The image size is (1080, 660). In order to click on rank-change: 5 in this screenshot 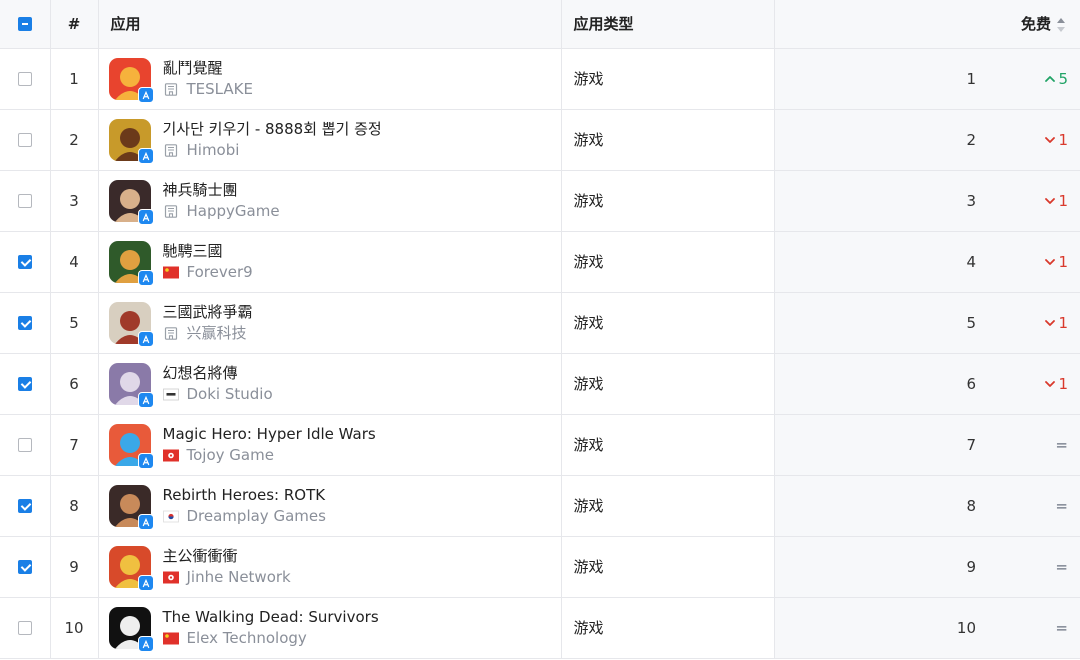, I will do `click(1046, 79)`.